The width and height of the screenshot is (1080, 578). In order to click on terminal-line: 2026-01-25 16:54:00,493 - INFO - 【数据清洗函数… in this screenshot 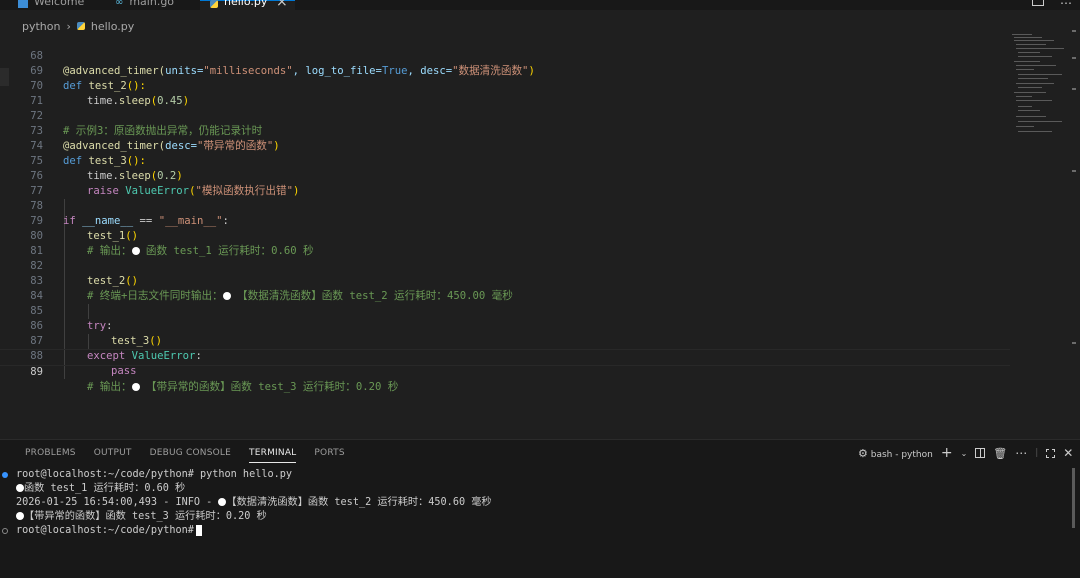, I will do `click(254, 502)`.